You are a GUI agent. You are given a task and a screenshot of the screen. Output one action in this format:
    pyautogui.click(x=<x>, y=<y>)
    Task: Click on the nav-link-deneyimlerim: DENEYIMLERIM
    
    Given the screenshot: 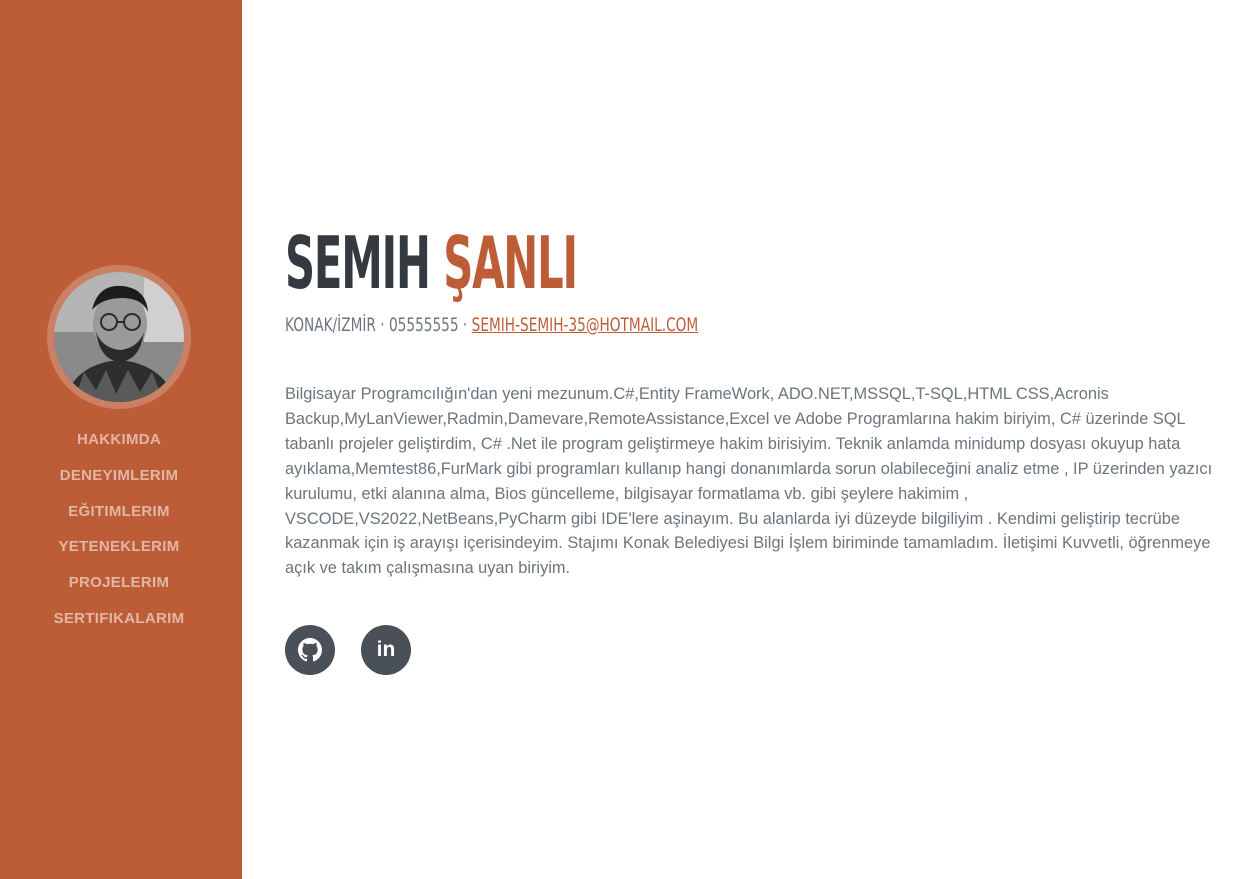 What is the action you would take?
    pyautogui.click(x=119, y=475)
    